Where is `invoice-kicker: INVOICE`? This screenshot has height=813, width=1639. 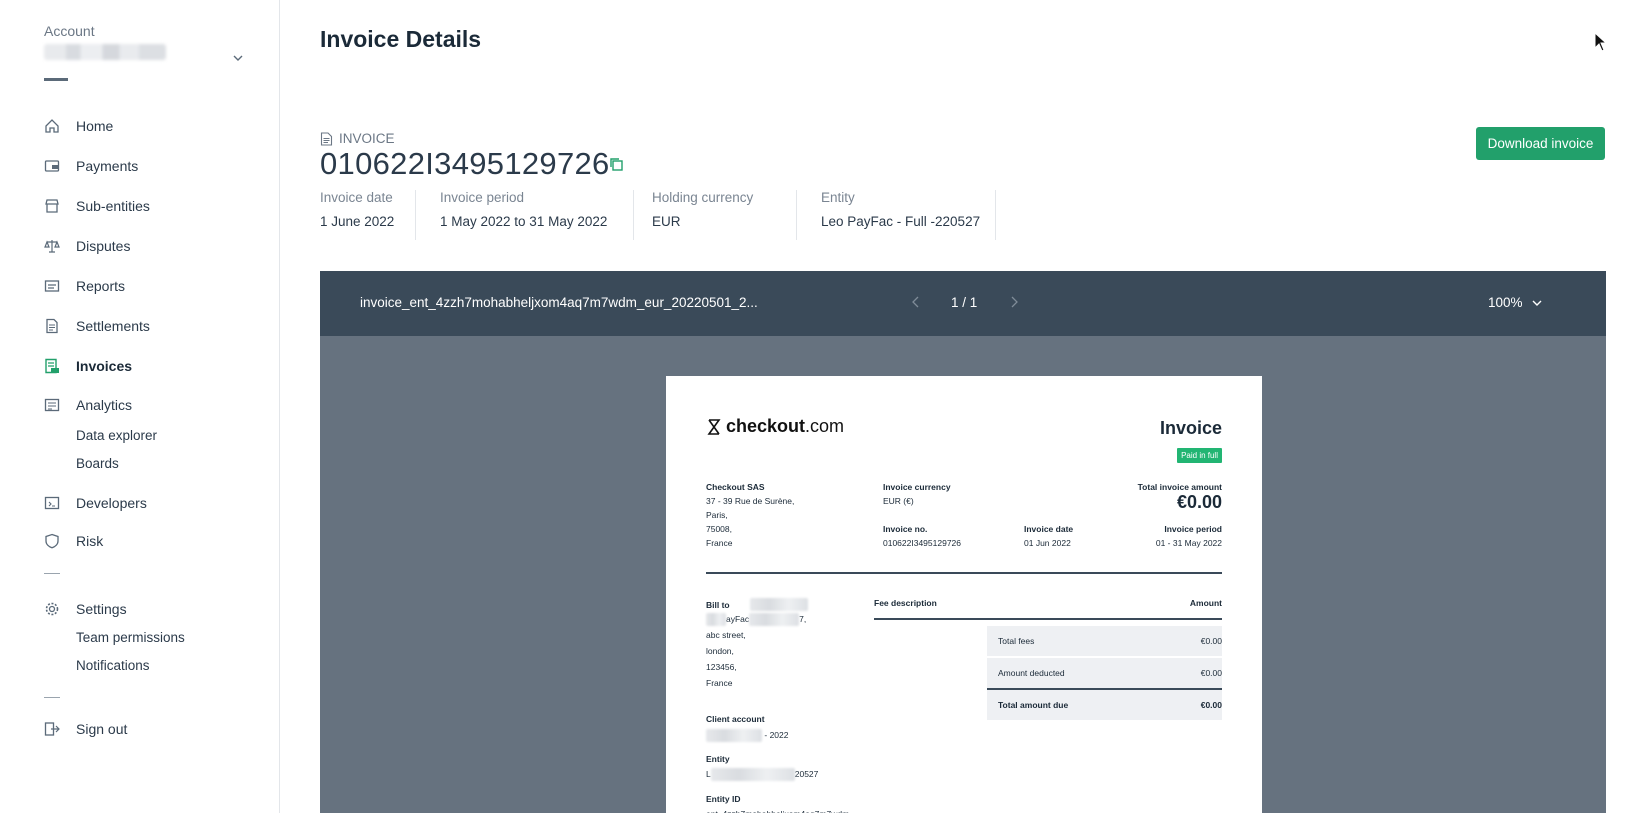
invoice-kicker: INVOICE is located at coordinates (357, 138).